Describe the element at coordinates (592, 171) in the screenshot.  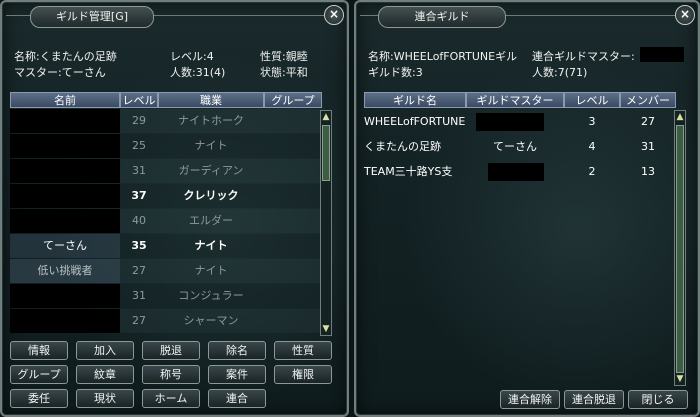
I see `guild-level-cell: 2` at that location.